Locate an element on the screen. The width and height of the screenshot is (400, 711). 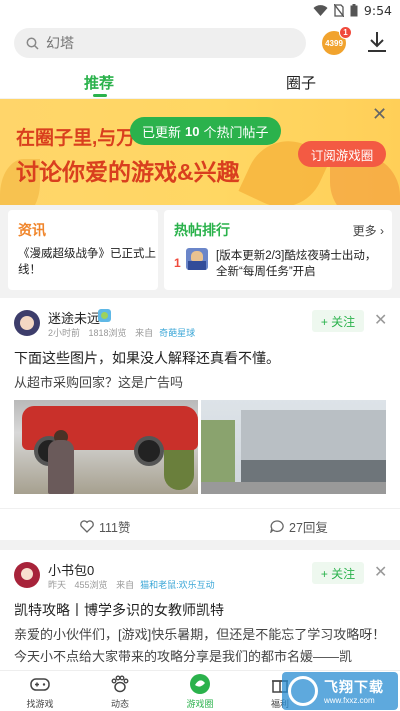
nav-game-circle: 游戏圈 is located at coordinates (200, 691).